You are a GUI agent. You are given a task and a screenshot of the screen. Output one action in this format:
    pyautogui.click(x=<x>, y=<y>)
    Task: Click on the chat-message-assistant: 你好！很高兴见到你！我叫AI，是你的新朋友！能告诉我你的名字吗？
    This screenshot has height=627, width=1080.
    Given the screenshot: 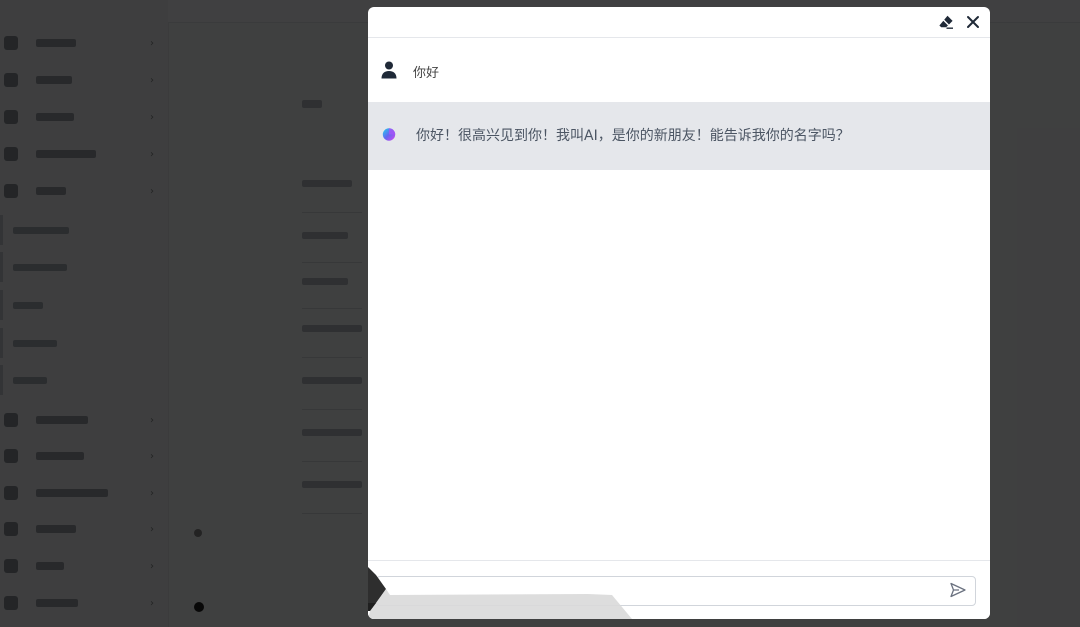 What is the action you would take?
    pyautogui.click(x=679, y=136)
    